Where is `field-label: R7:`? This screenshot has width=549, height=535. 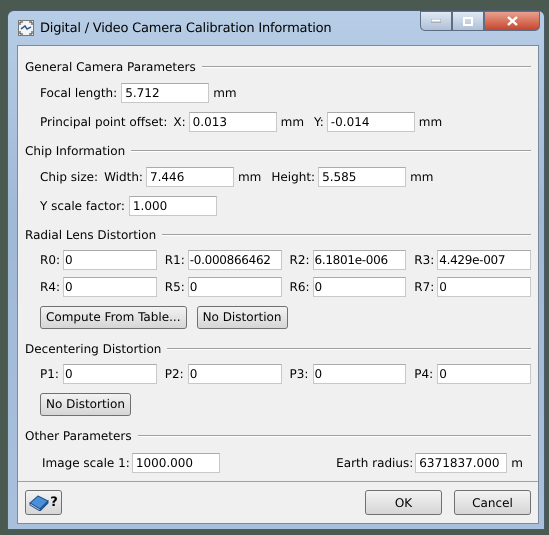
field-label: R7: is located at coordinates (425, 287).